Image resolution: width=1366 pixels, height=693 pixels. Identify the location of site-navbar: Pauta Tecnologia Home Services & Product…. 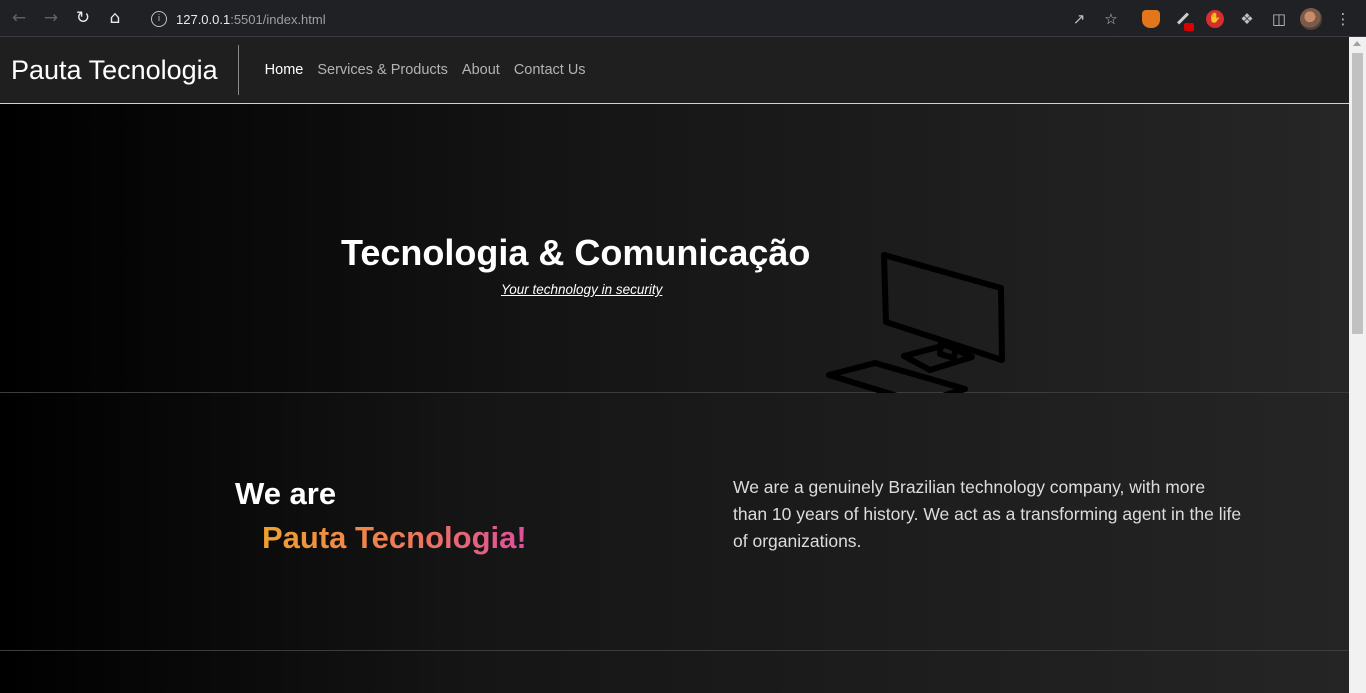
(674, 70).